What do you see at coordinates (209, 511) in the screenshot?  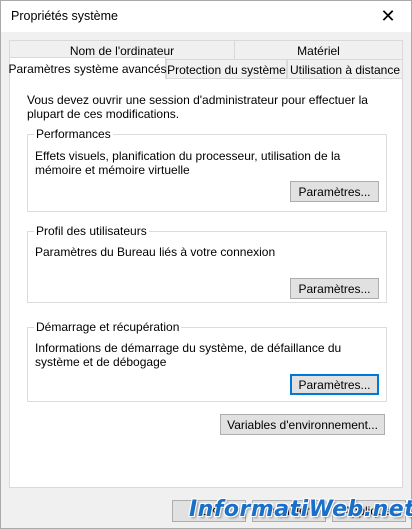 I see `ok-button: OK` at bounding box center [209, 511].